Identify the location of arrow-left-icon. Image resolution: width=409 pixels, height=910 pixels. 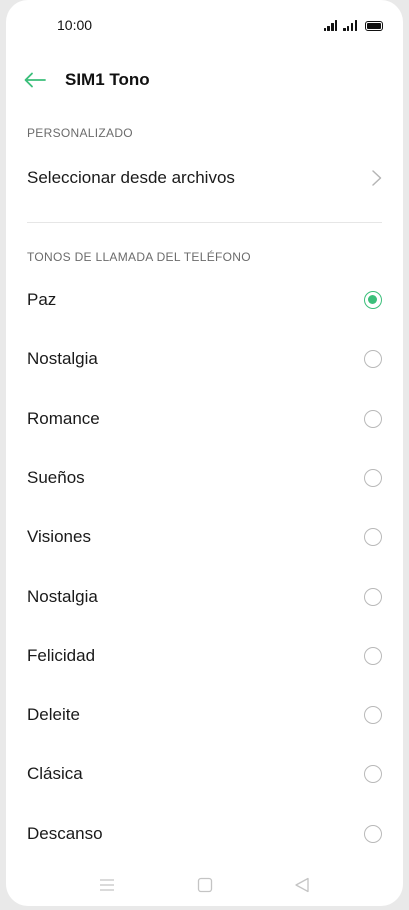
(35, 80).